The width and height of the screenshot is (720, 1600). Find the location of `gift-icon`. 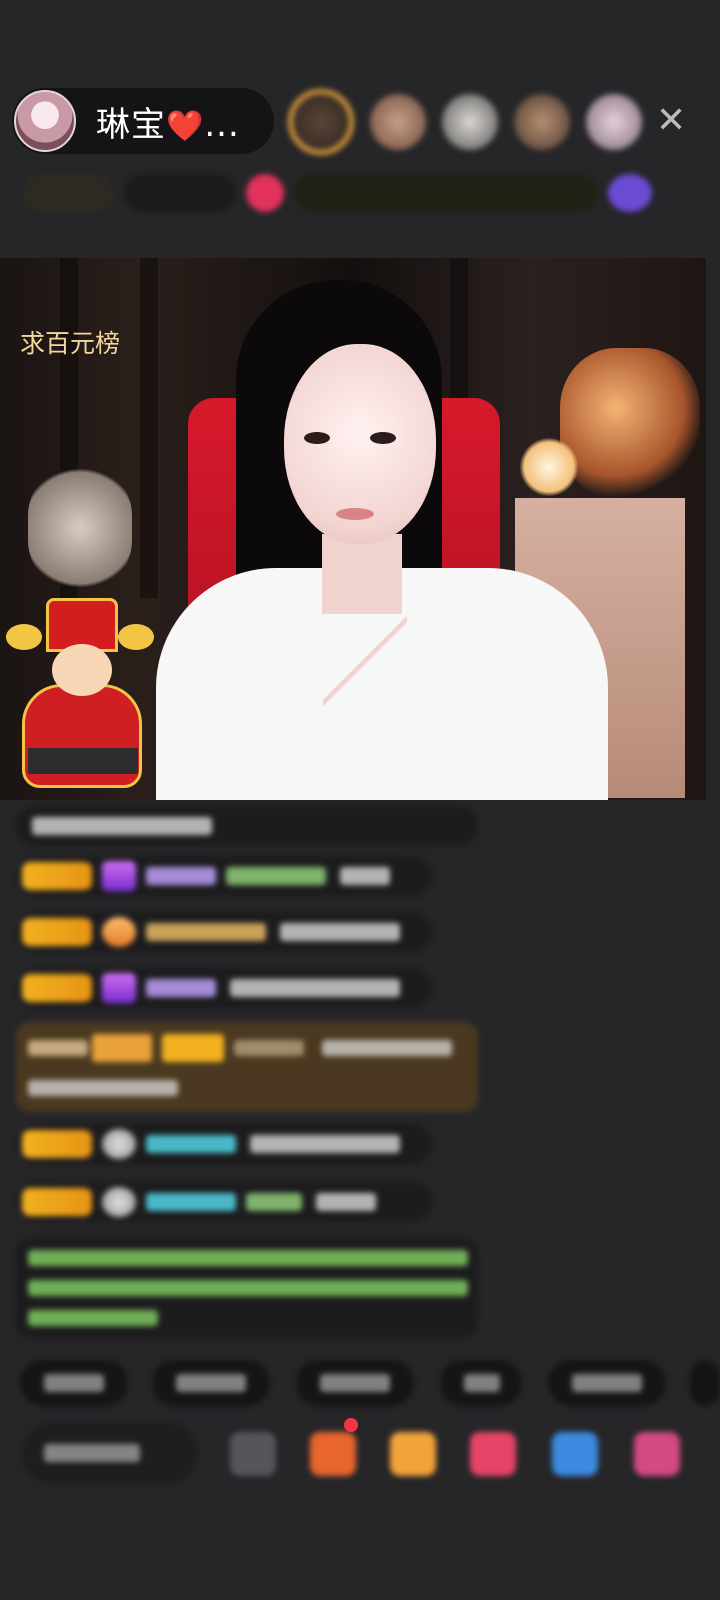

gift-icon is located at coordinates (333, 1454).